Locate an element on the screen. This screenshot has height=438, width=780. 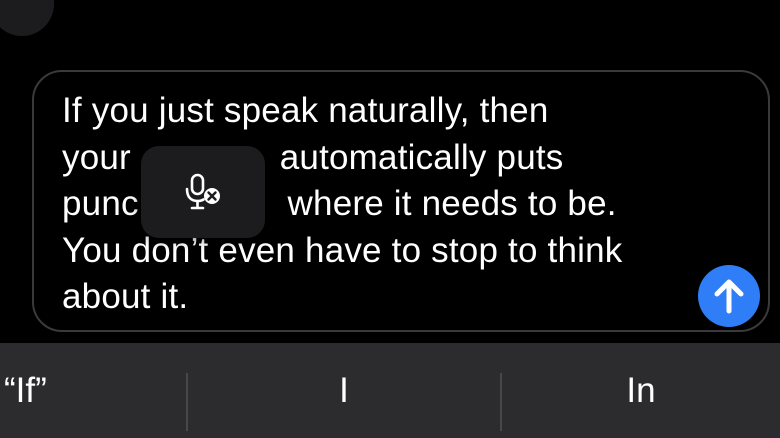
top-left-button is located at coordinates (27, 18).